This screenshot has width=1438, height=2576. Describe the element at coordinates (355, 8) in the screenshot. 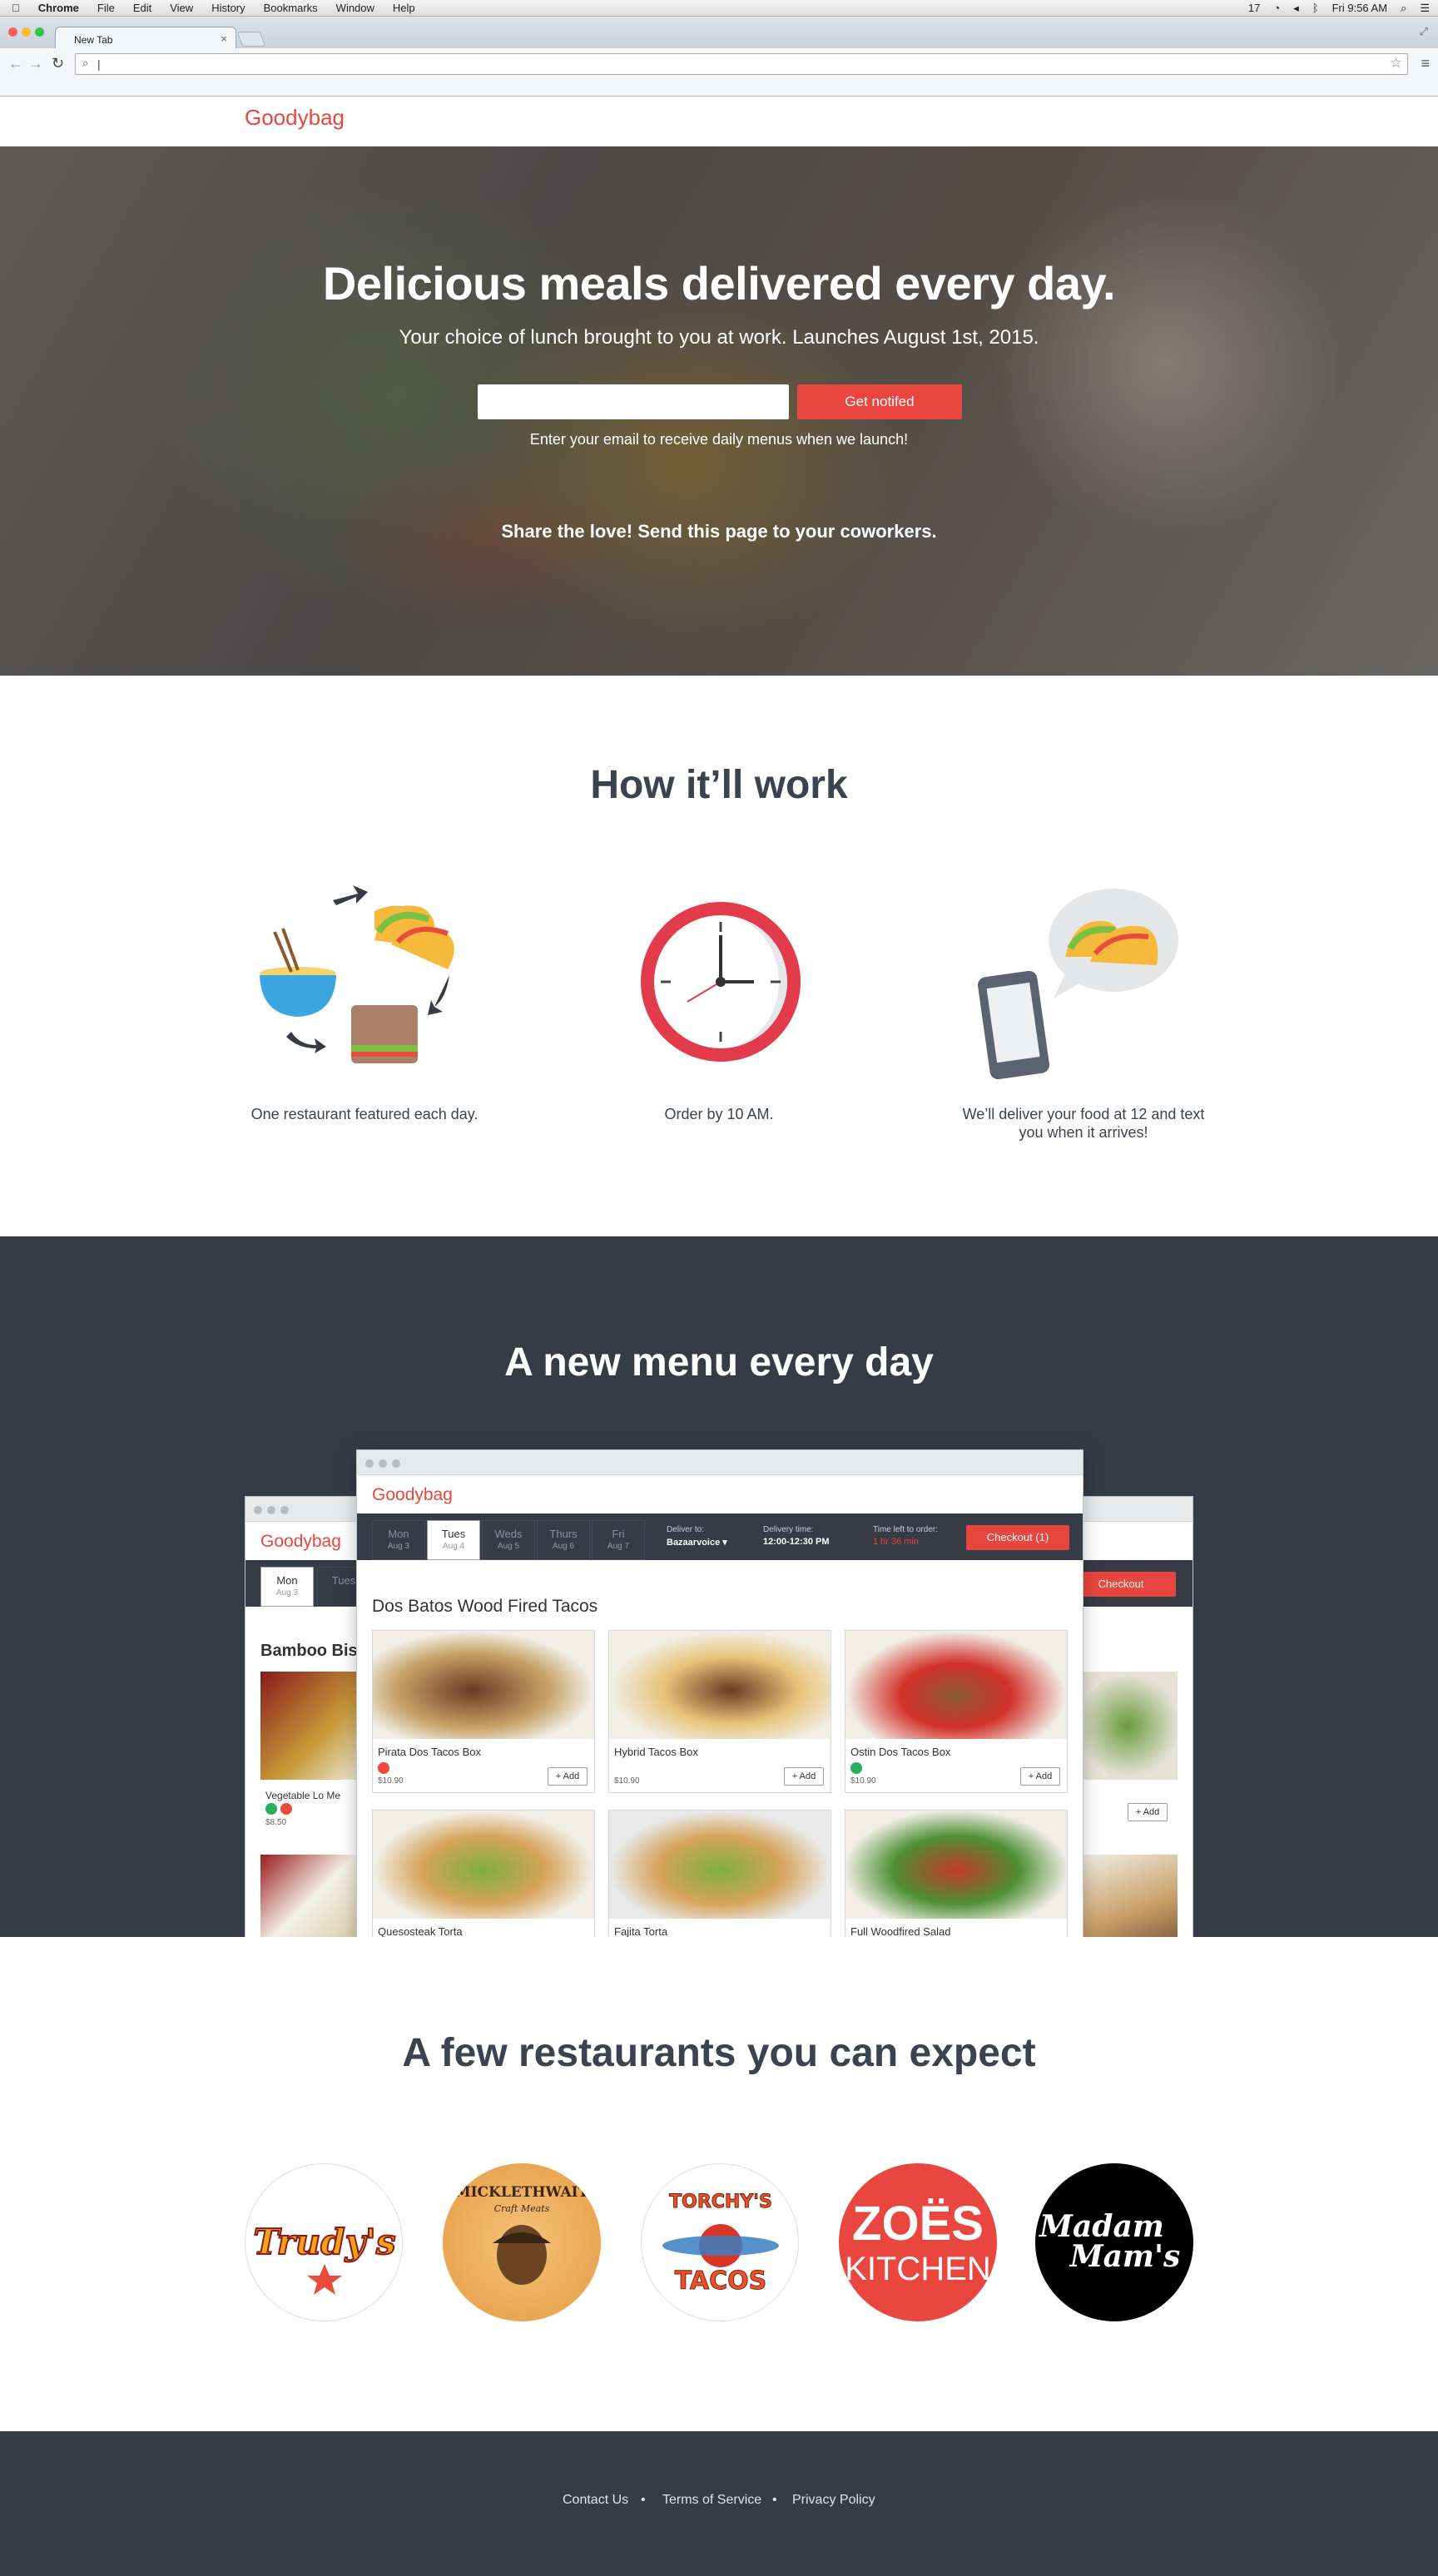

I see `menu-window: Window` at that location.